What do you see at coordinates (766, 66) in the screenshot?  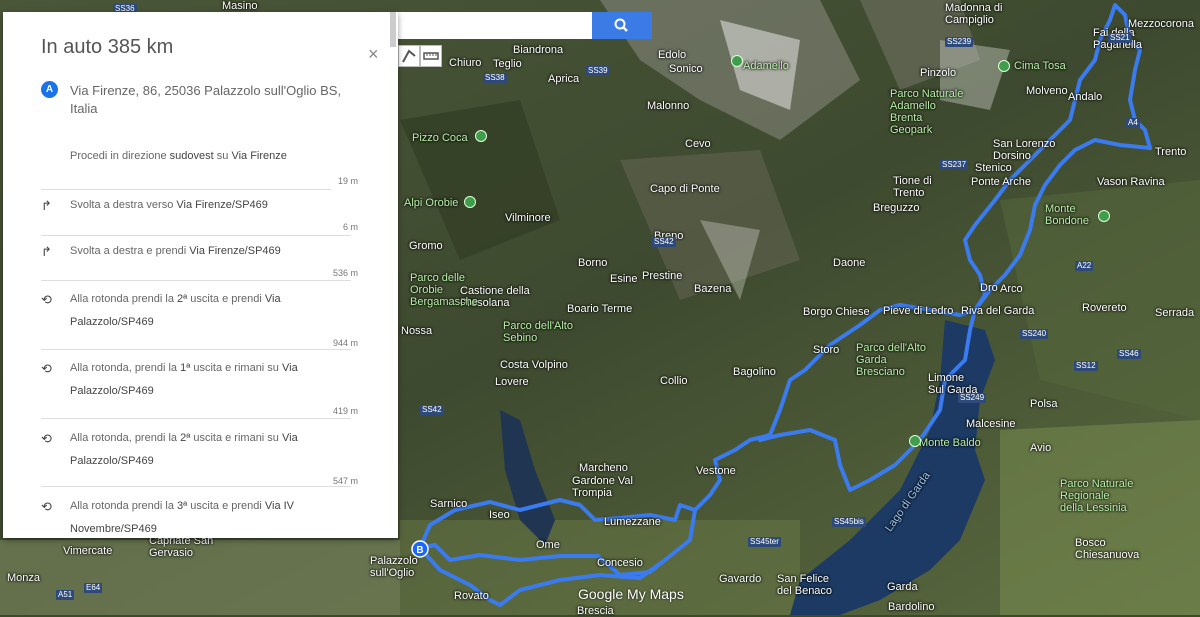 I see `place-label: Adamello` at bounding box center [766, 66].